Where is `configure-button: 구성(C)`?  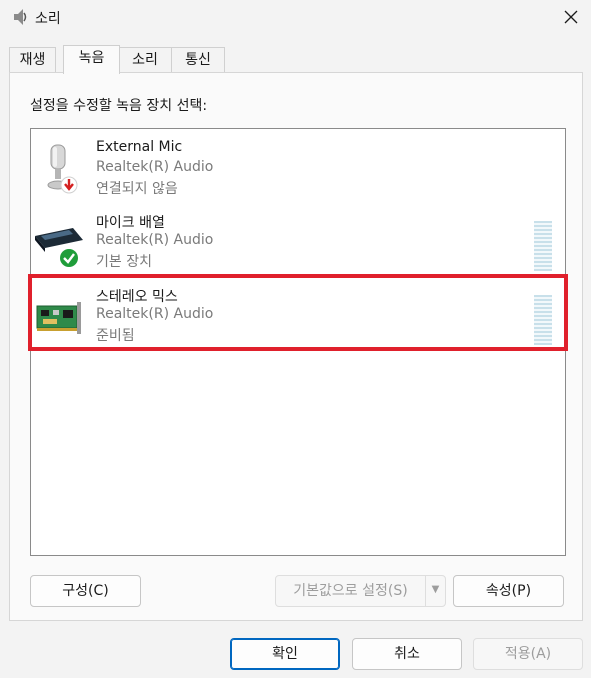
configure-button: 구성(C) is located at coordinates (85, 591).